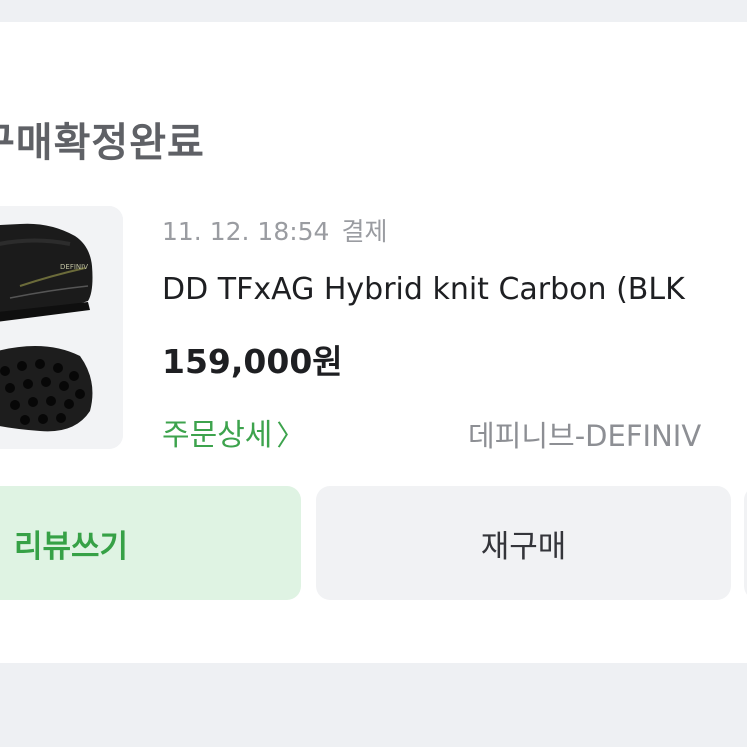  Describe the element at coordinates (246, 231) in the screenshot. I see `order-date: 11. 12. 18:54` at that location.